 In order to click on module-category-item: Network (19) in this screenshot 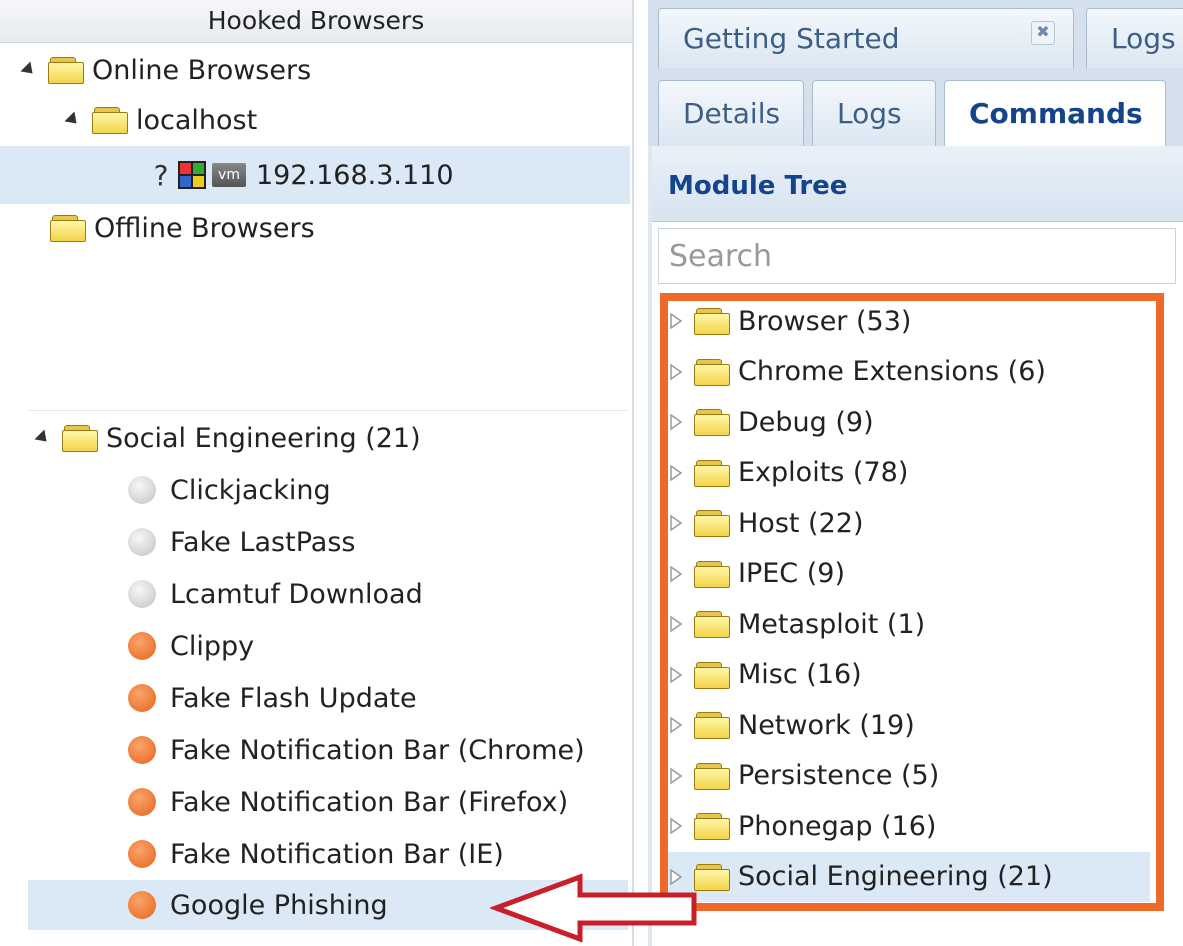, I will do `click(905, 725)`.